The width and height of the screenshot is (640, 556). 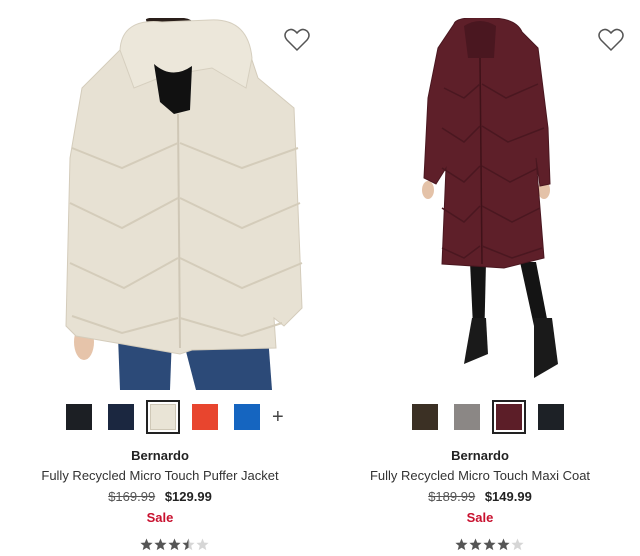 I want to click on product-name-link: Fully Recycled Micro Touch Maxi Coat, so click(x=474, y=475).